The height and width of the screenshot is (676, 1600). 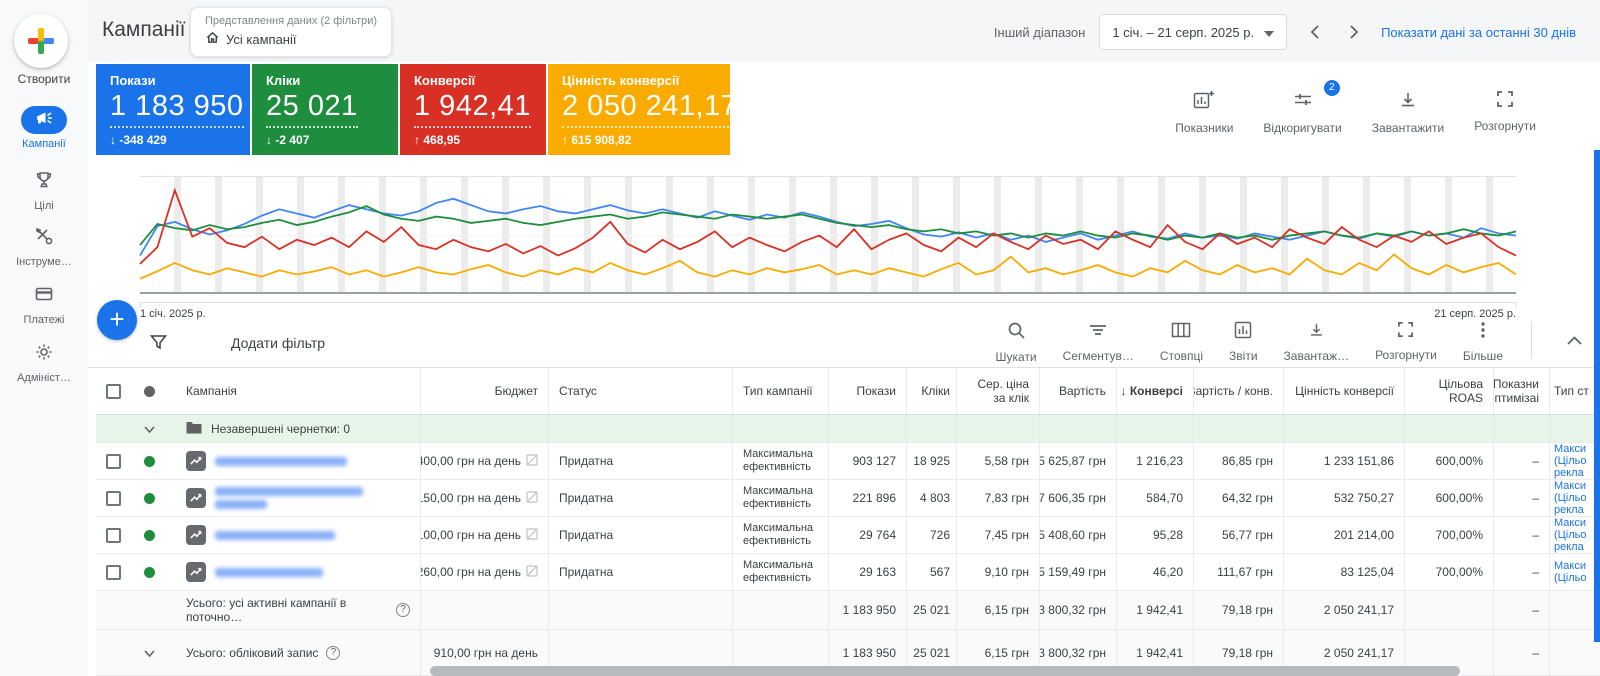 What do you see at coordinates (780, 391) in the screenshot?
I see `col-type: Тип кампанії` at bounding box center [780, 391].